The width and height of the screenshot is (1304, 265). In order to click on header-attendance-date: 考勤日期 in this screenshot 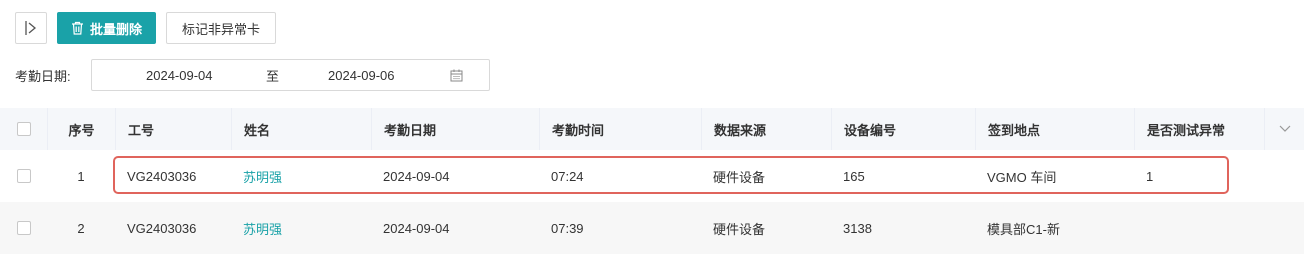, I will do `click(455, 129)`.